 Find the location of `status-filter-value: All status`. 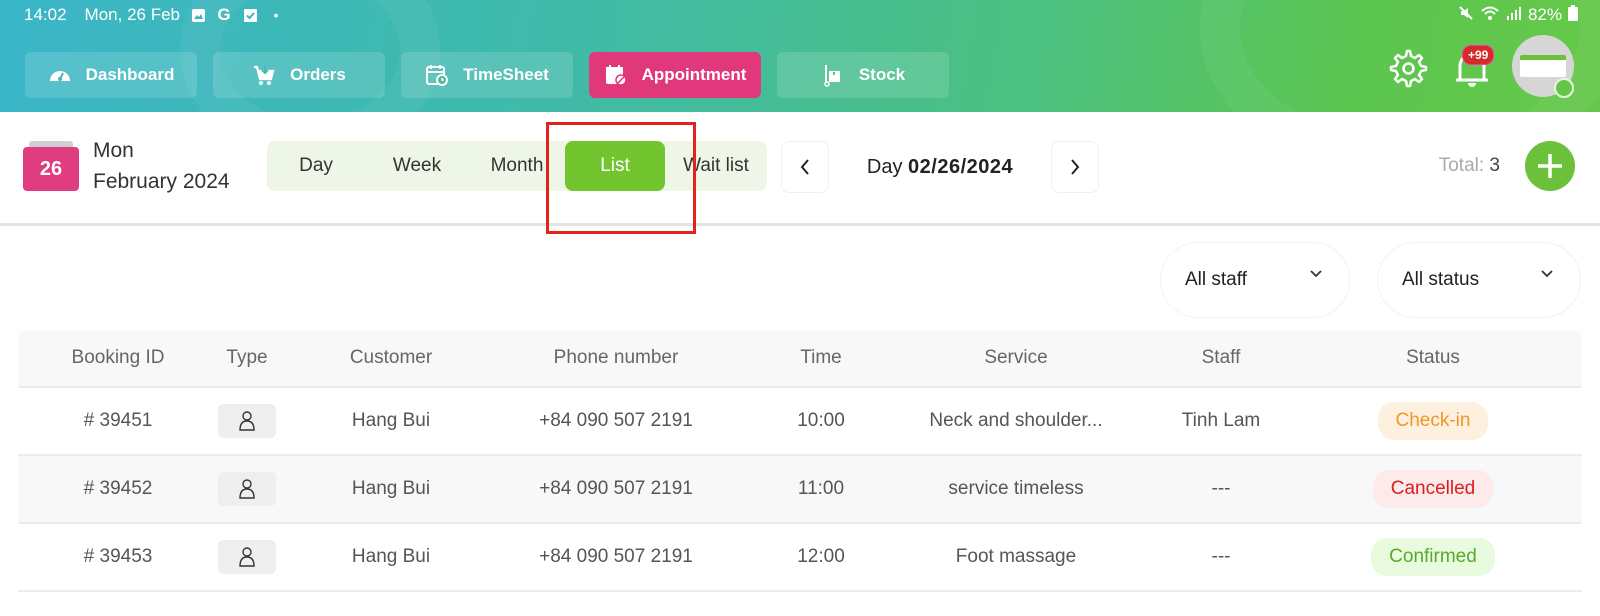

status-filter-value: All status is located at coordinates (1441, 279).